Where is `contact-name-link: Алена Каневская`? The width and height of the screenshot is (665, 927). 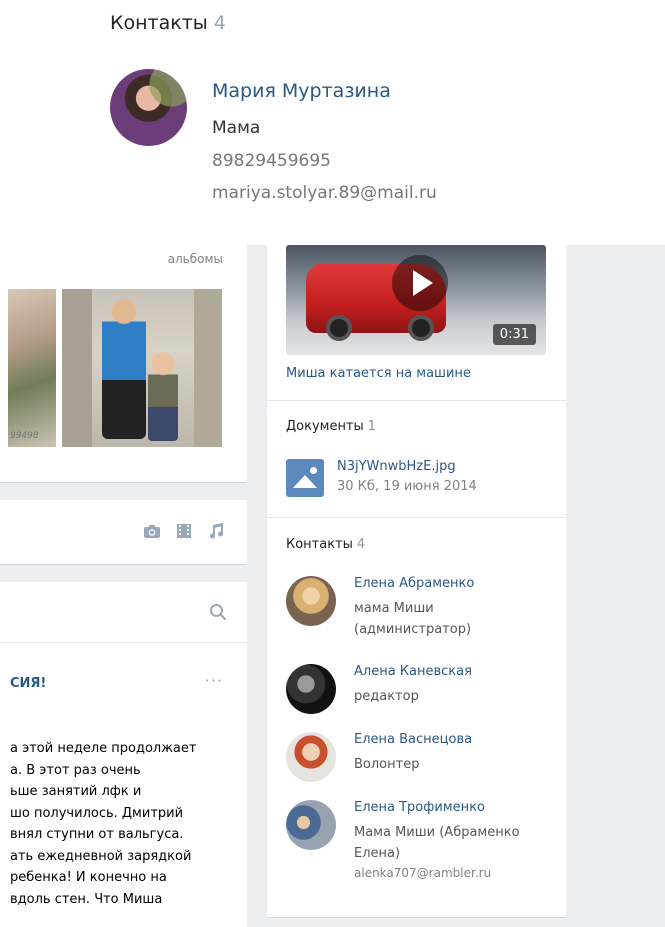 contact-name-link: Алена Каневская is located at coordinates (413, 671).